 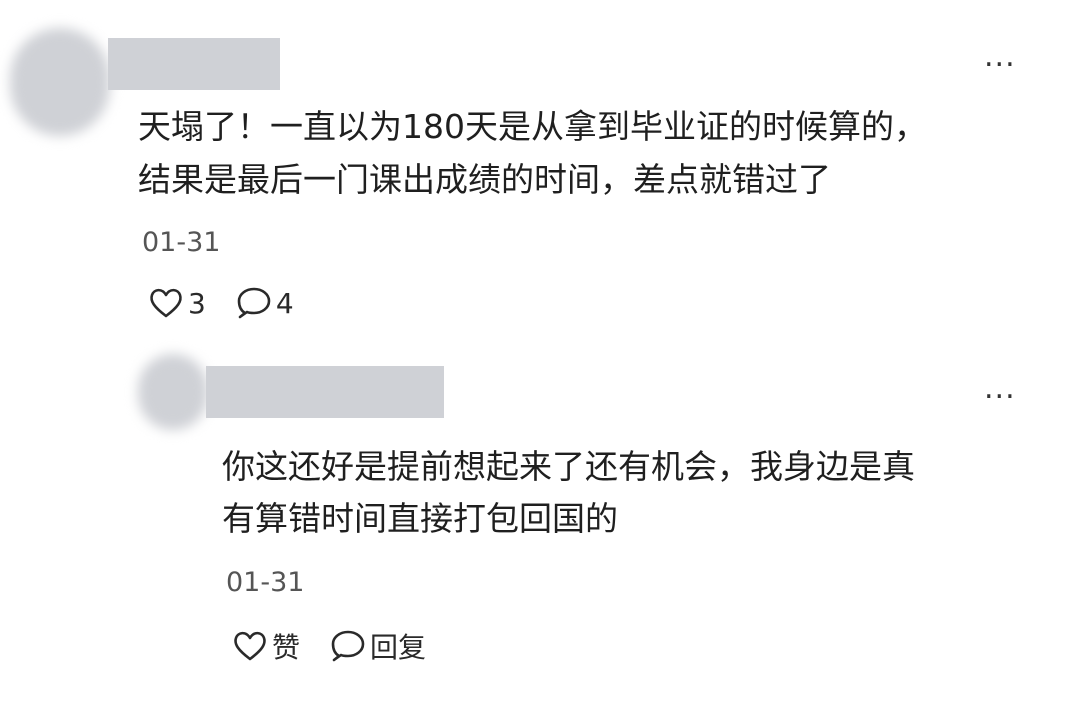 I want to click on reply-count: 4, so click(x=284, y=303).